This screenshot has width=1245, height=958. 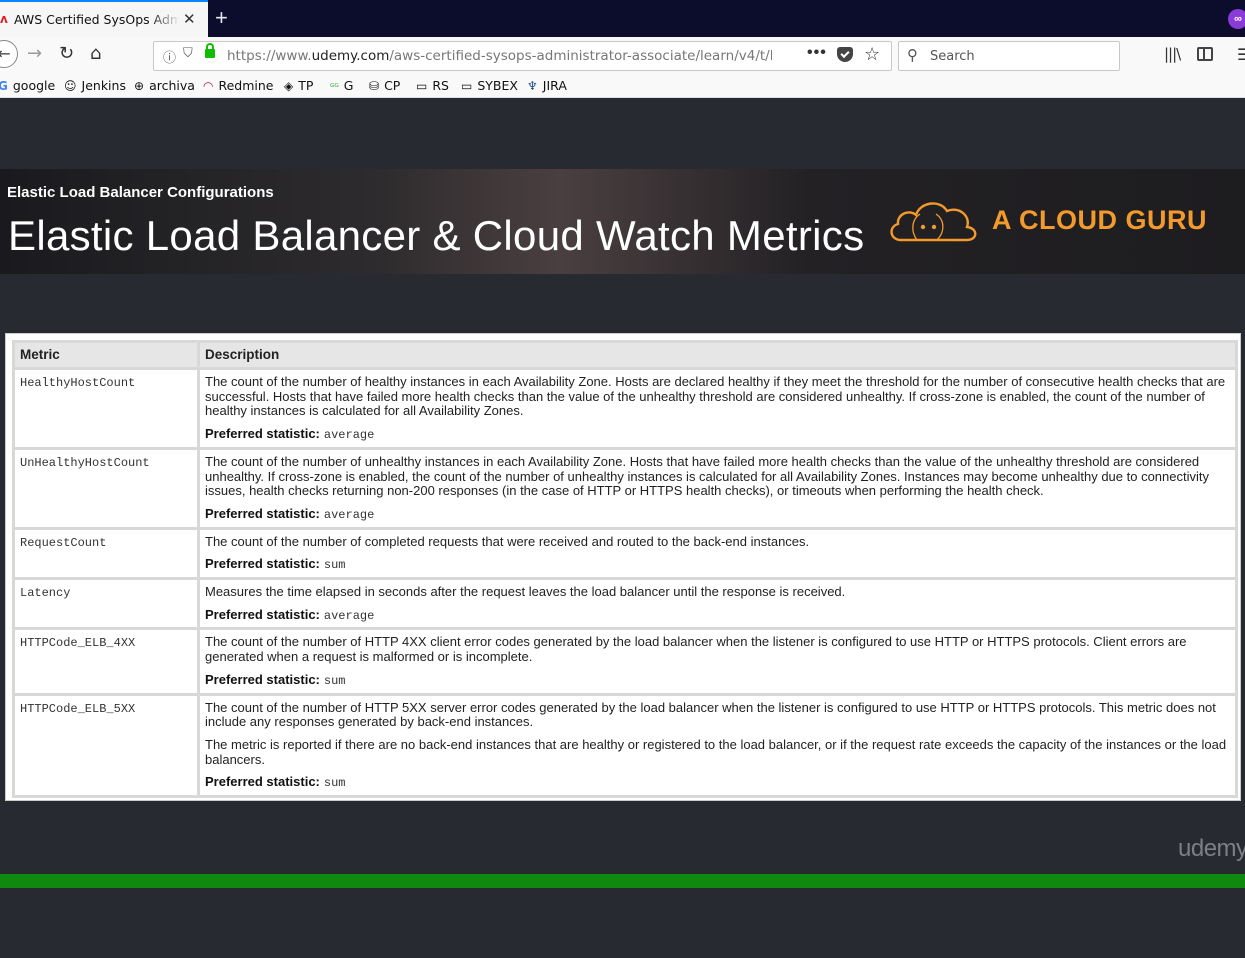 What do you see at coordinates (289, 86) in the screenshot?
I see `tp-icon: ◈` at bounding box center [289, 86].